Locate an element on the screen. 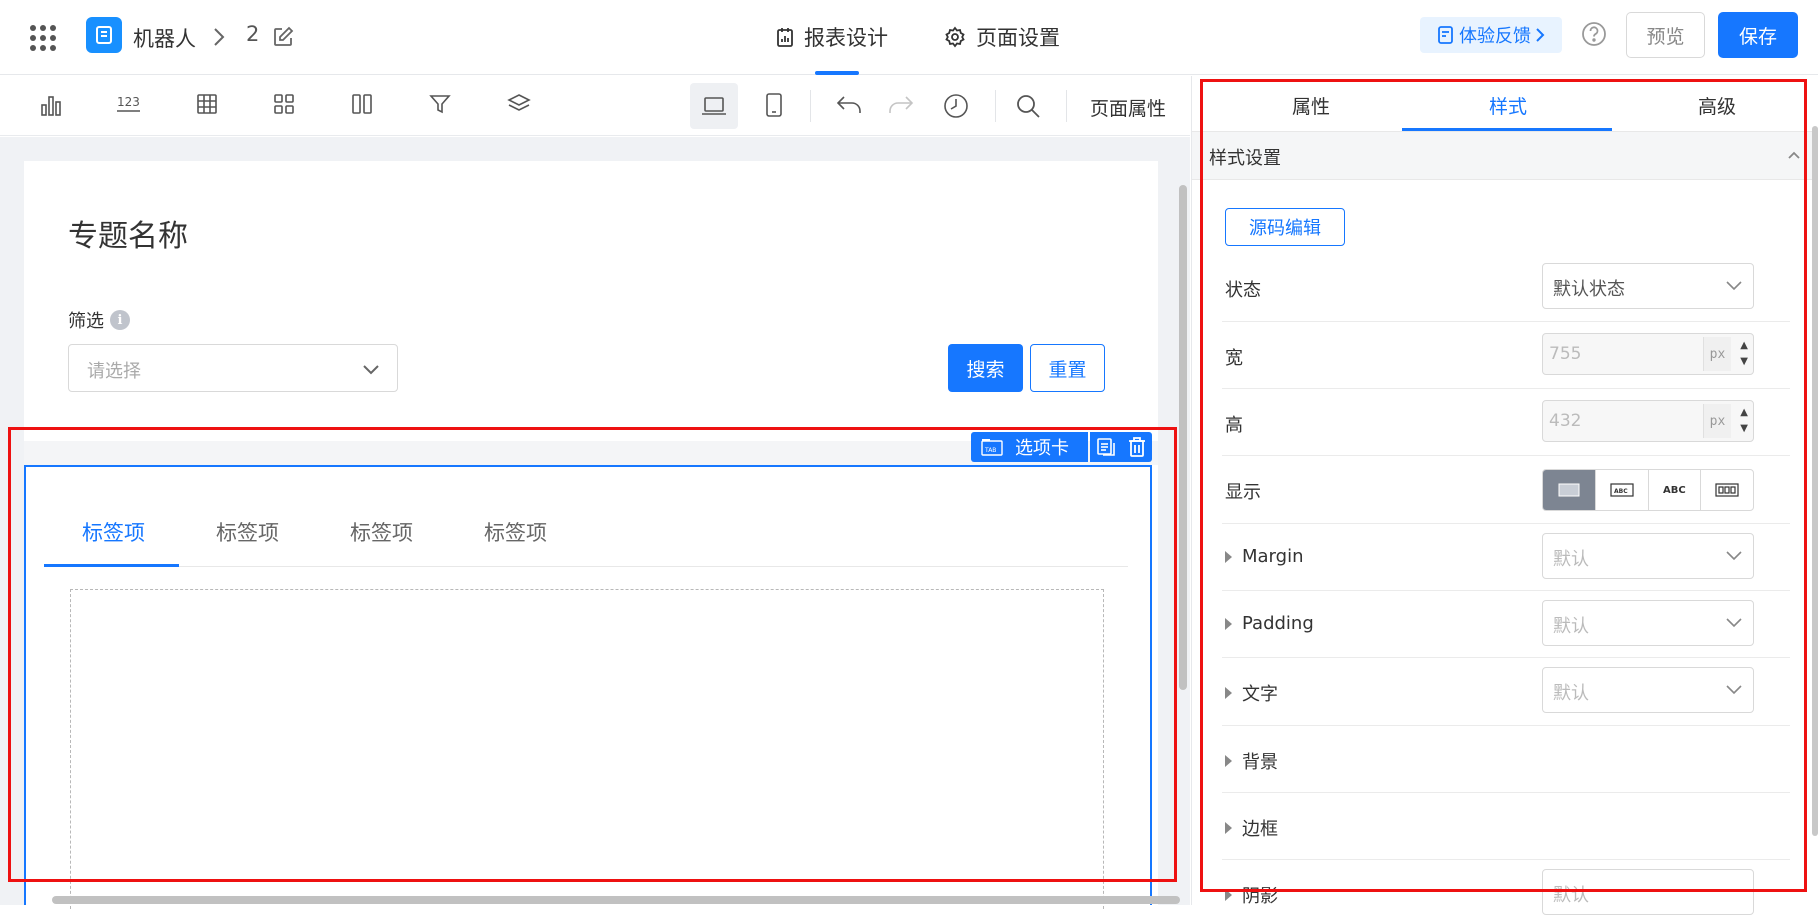  top-header: 机器人 2 报表设计 页面设置 体验反馈 预览 保存 is located at coordinates (909, 37).